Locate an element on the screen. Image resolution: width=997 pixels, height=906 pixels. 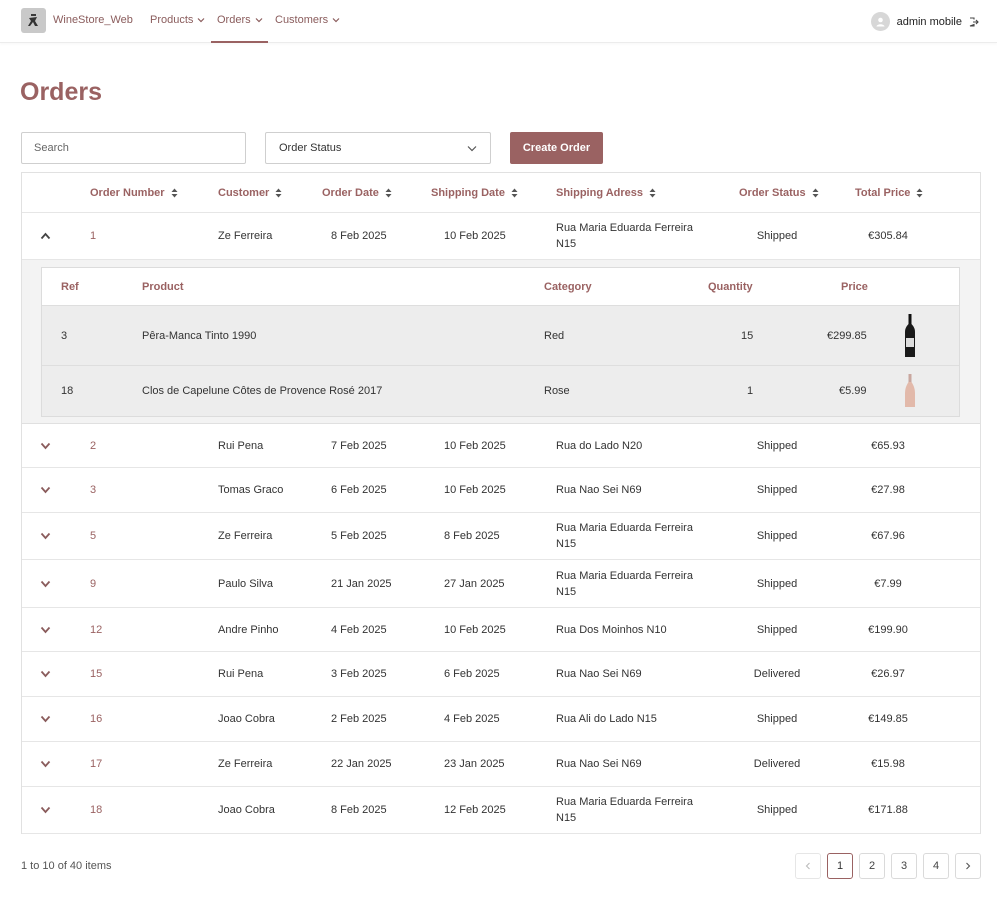
cell-total-price: €199.90 is located at coordinates (888, 629).